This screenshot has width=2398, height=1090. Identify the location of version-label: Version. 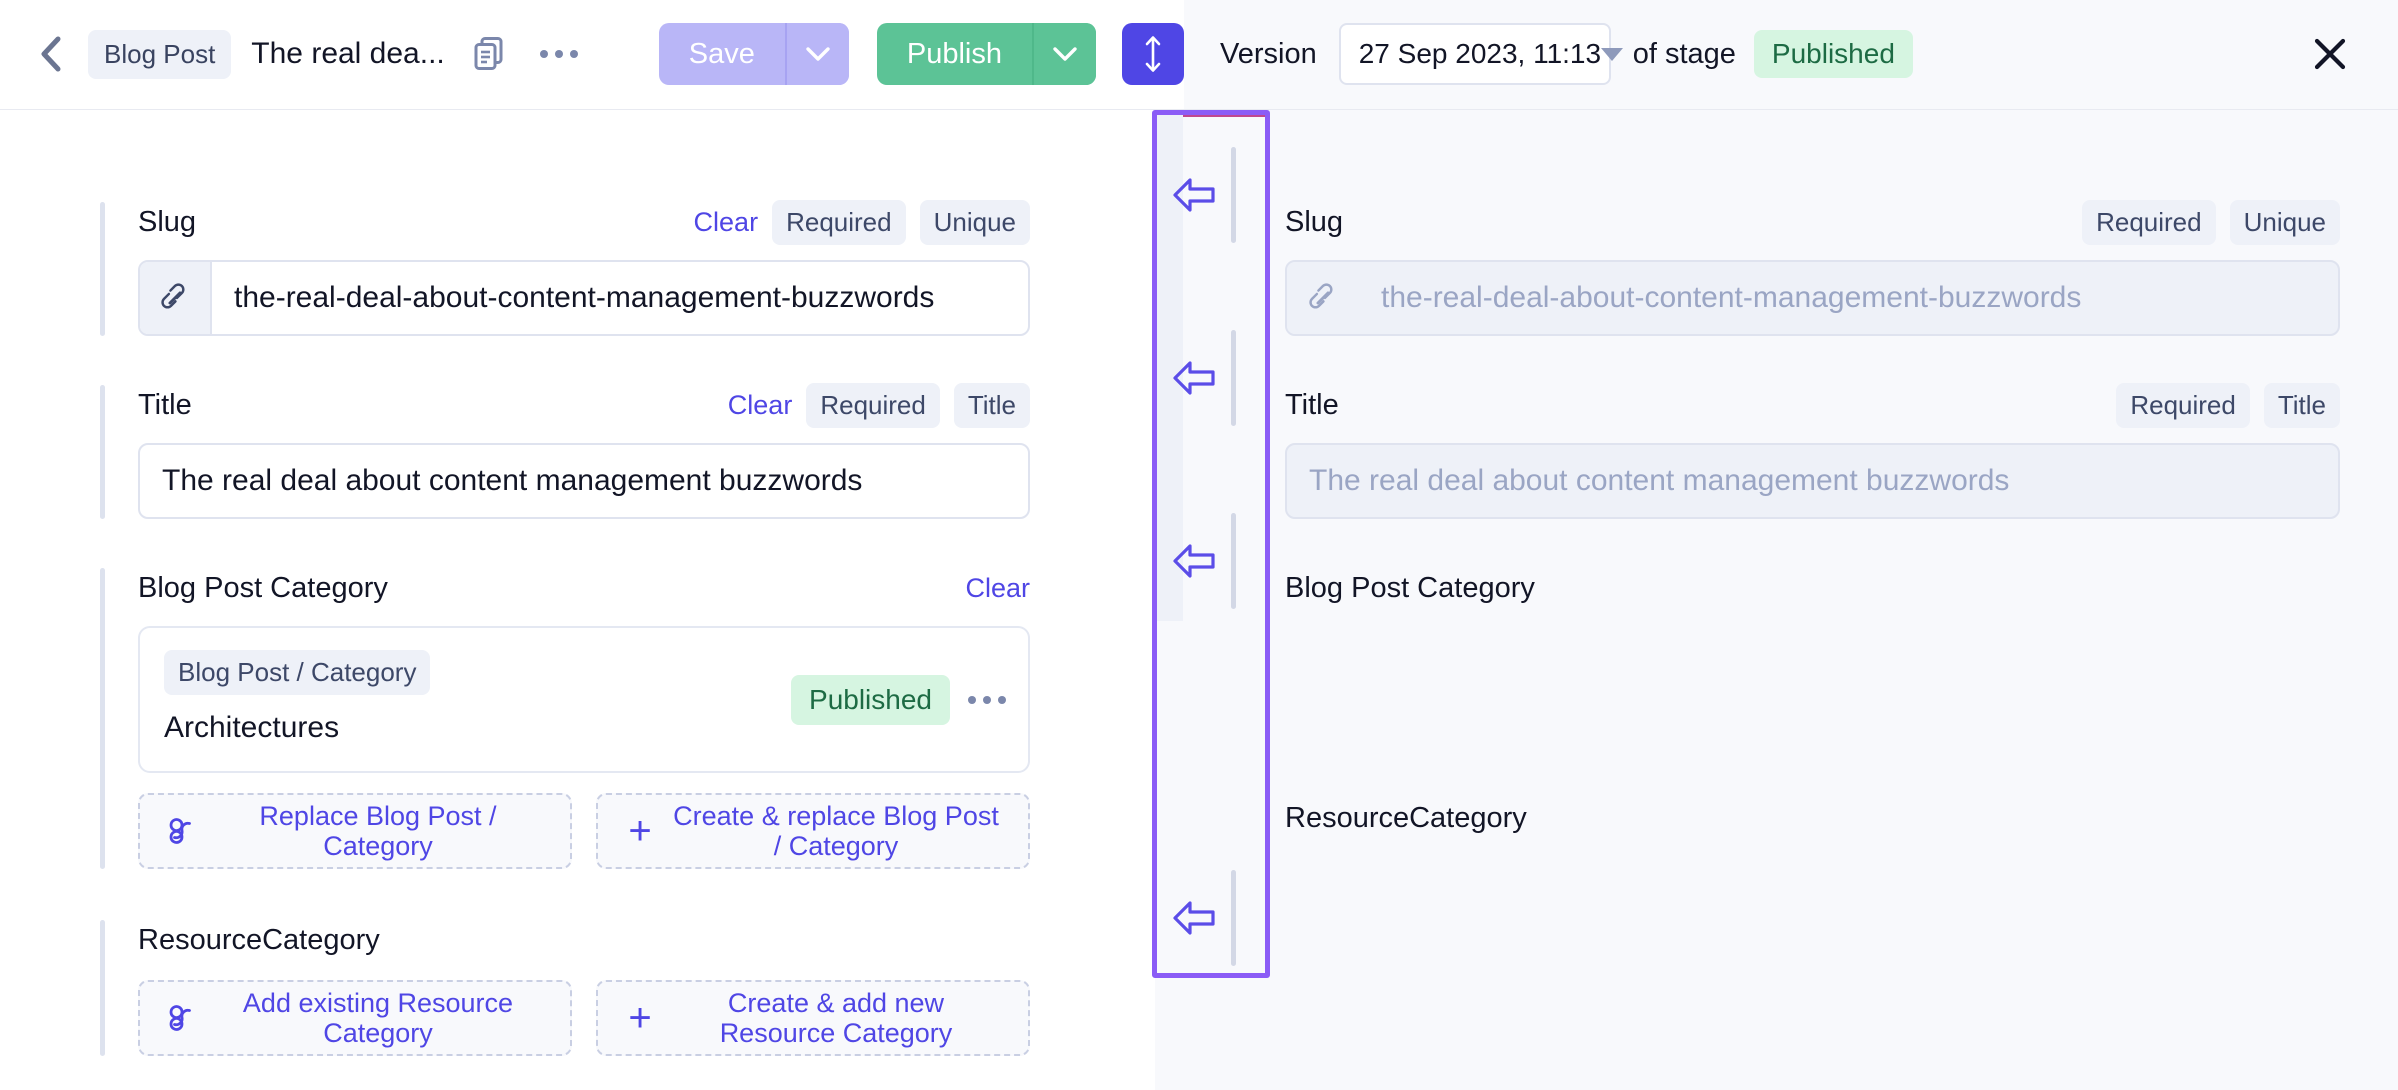
(1268, 53).